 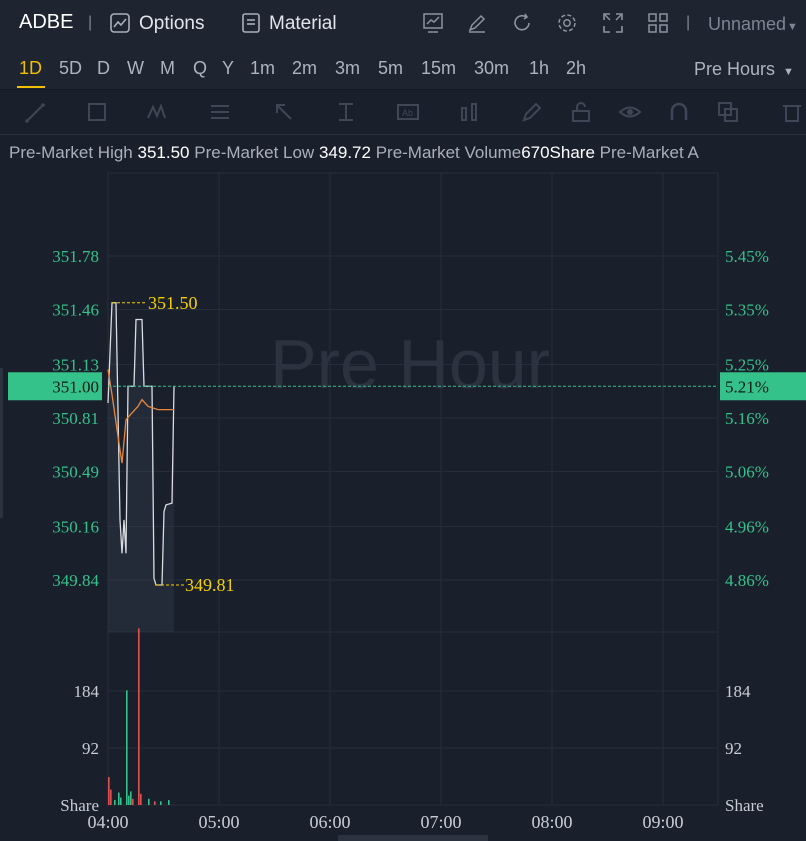 I want to click on price-area, so click(x=141, y=467).